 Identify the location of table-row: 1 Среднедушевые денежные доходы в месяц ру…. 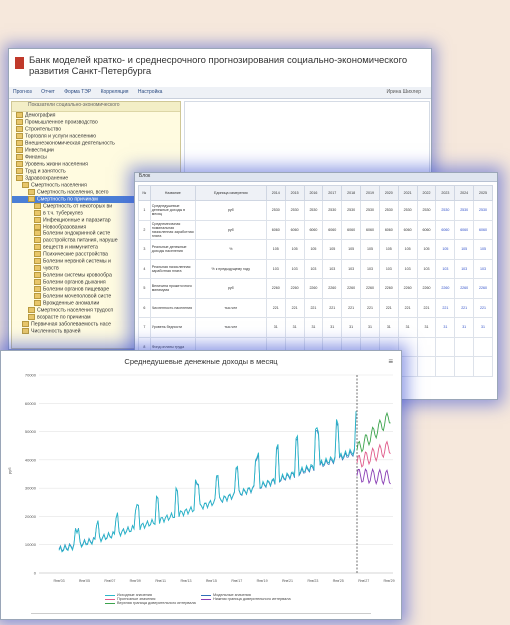
(315, 210).